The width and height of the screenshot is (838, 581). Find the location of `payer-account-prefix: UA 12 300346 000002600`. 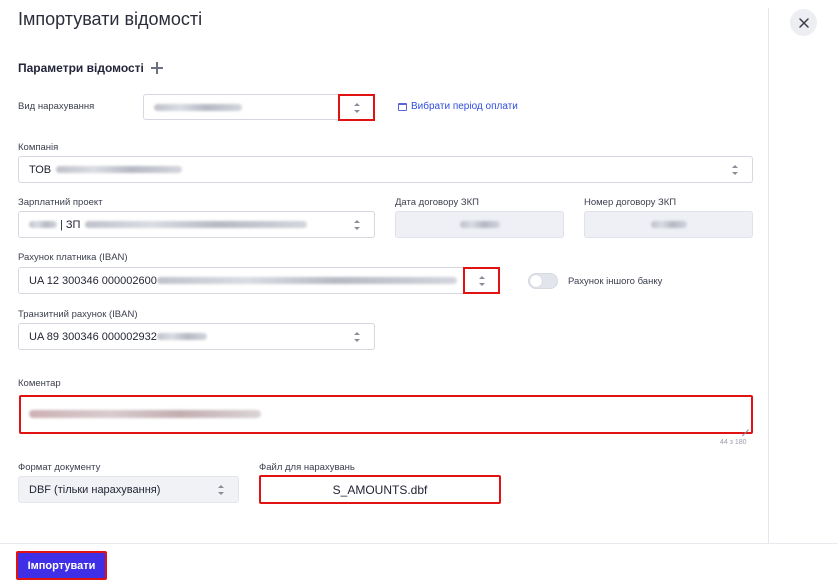

payer-account-prefix: UA 12 300346 000002600 is located at coordinates (93, 280).